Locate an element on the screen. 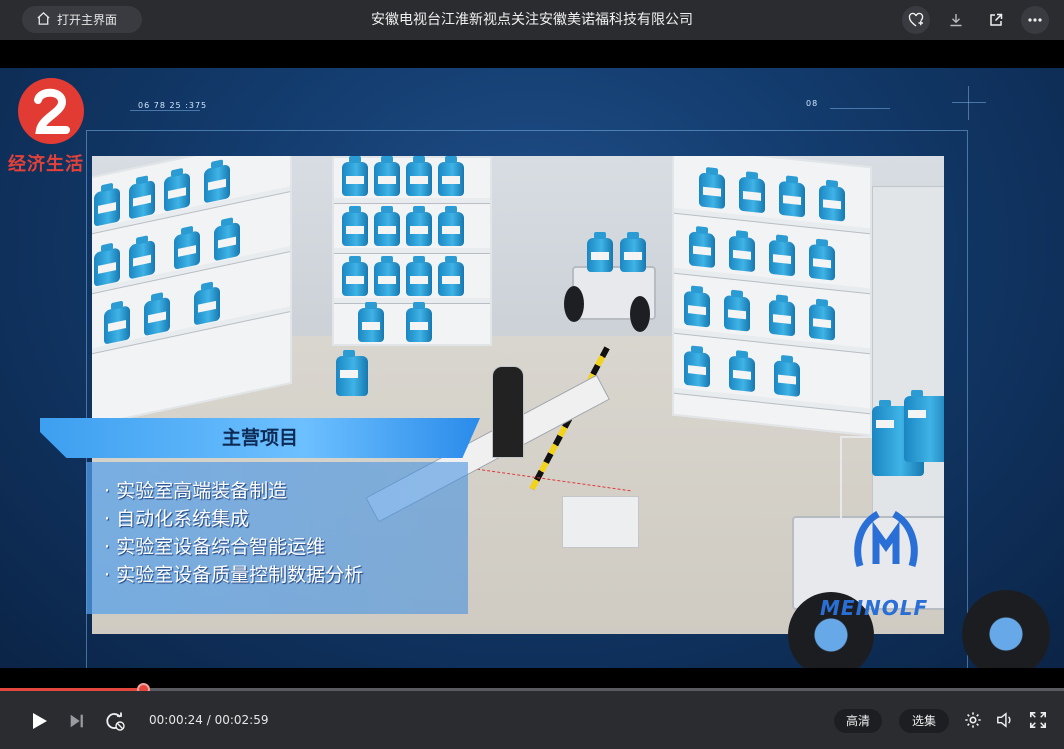 Image resolution: width=1064 pixels, height=749 pixels. player-controls: 00:00:24 / 00:02:59 高清 选集 is located at coordinates (532, 720).